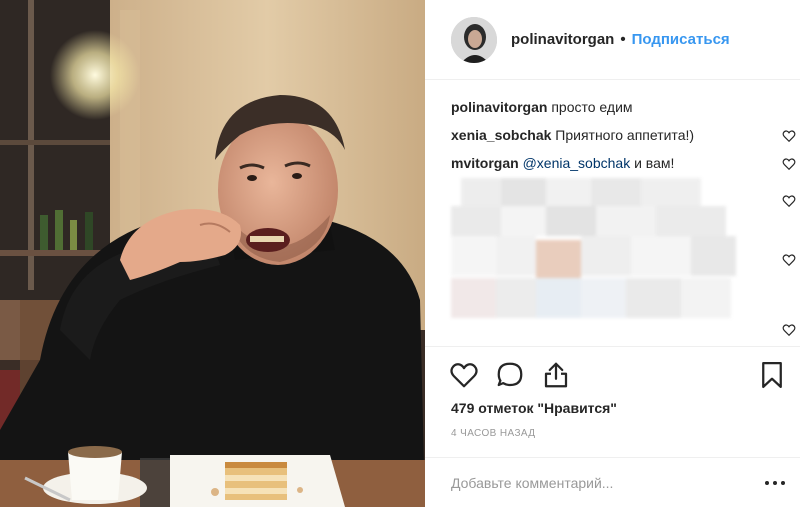  What do you see at coordinates (601, 483) in the screenshot?
I see `comment-input` at bounding box center [601, 483].